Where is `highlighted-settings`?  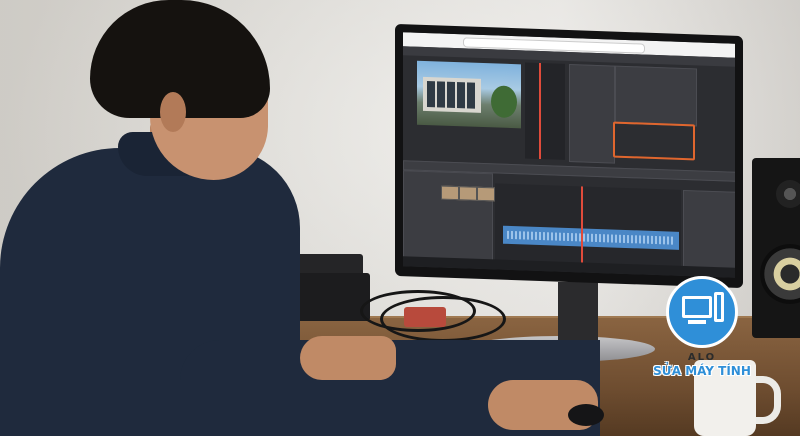
highlighted-settings is located at coordinates (654, 141).